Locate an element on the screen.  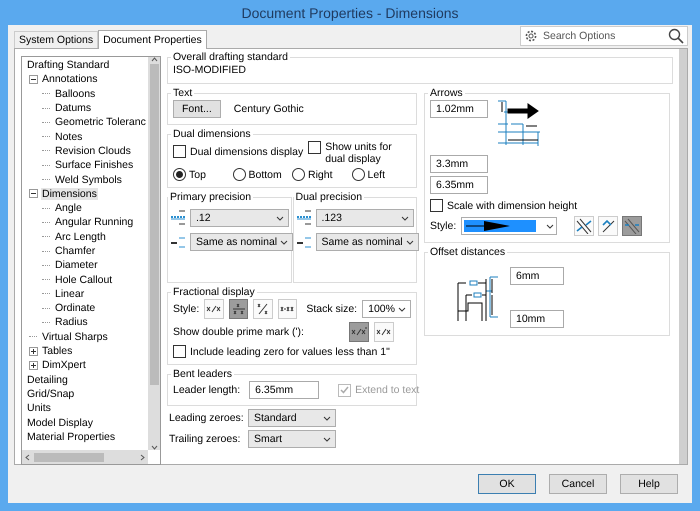
search-input: Search Options is located at coordinates (603, 36).